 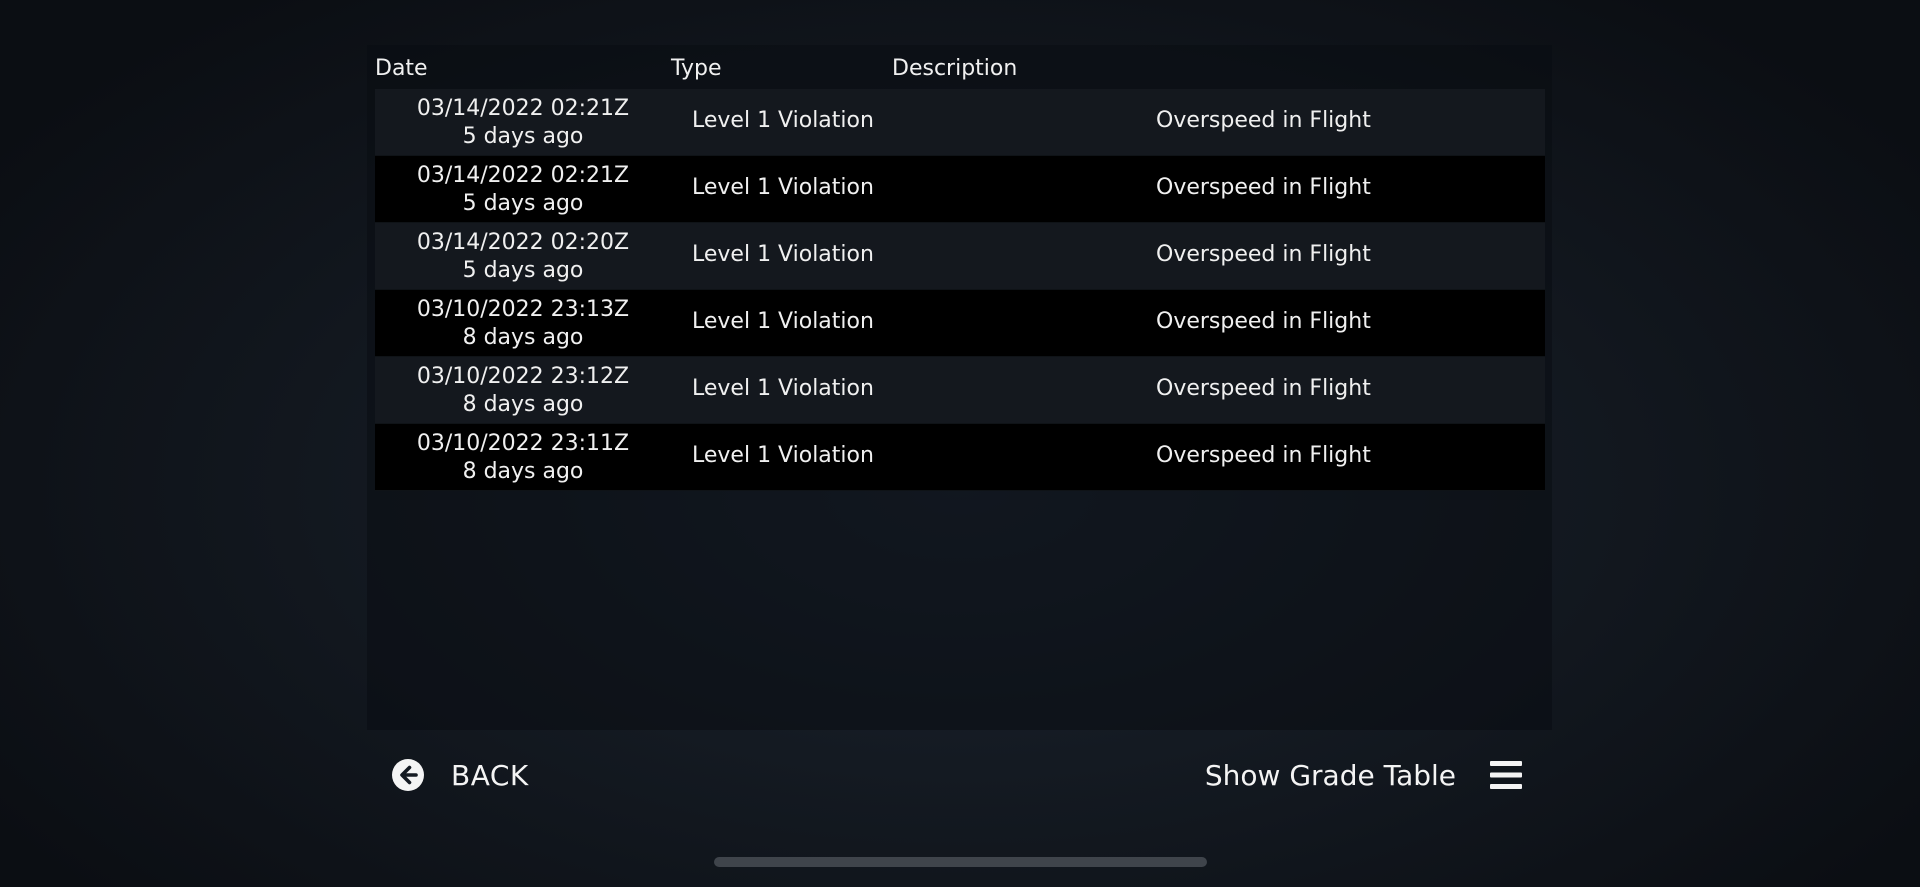 What do you see at coordinates (408, 775) in the screenshot?
I see `arrow-left-circle-icon` at bounding box center [408, 775].